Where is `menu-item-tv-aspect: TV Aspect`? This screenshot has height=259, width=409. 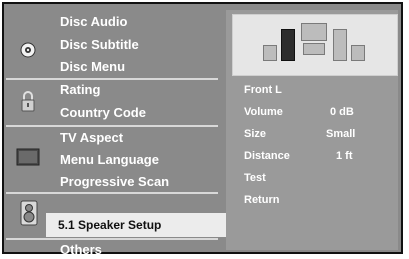
menu-item-tv-aspect: TV Aspect is located at coordinates (91, 137).